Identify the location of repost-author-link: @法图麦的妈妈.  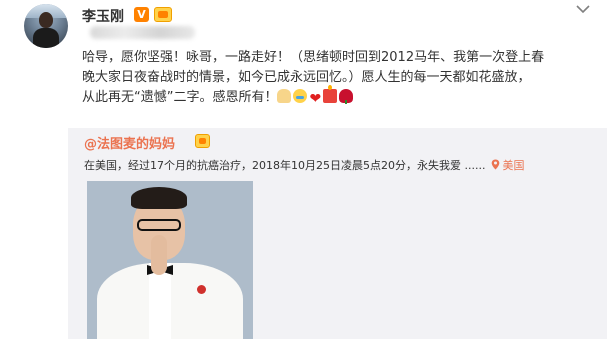
(129, 142).